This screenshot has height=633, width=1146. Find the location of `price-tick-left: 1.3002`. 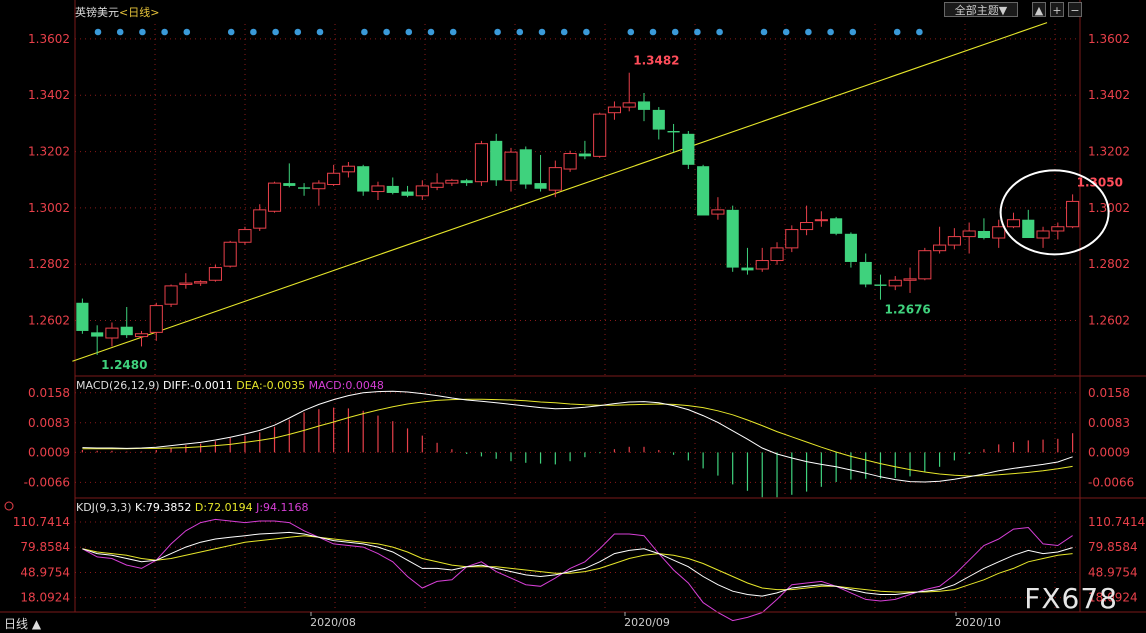

price-tick-left: 1.3002 is located at coordinates (49, 208).